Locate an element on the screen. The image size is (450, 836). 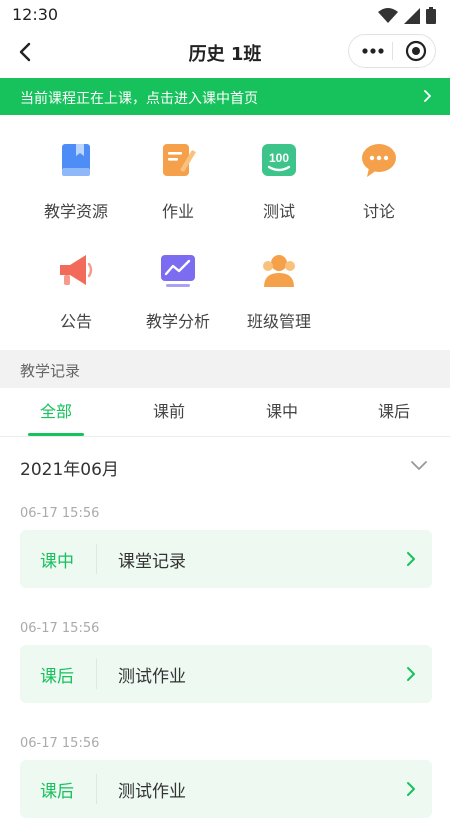
svg-text: 100 is located at coordinates (279, 158).